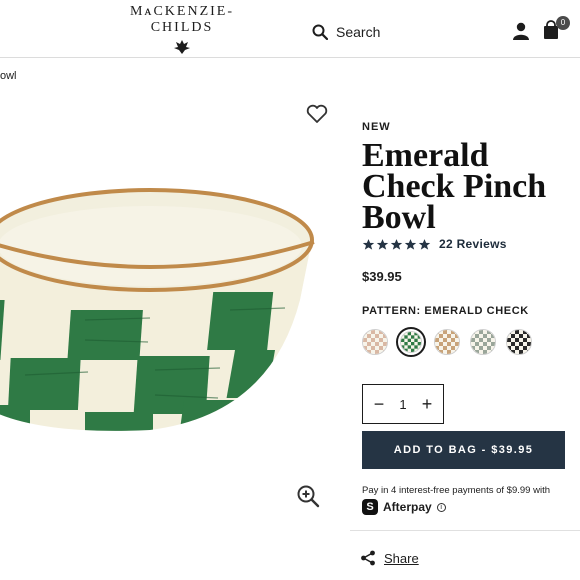  I want to click on pattern-label: PATTERN: EMERALD CHECK, so click(445, 311).